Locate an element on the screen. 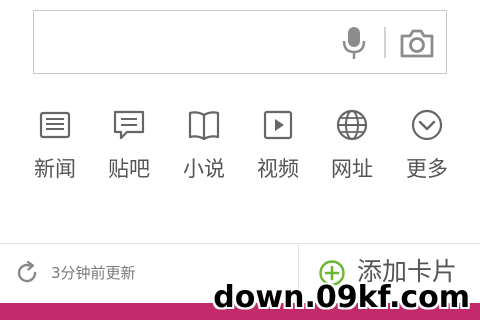  microphone-icon is located at coordinates (354, 43).